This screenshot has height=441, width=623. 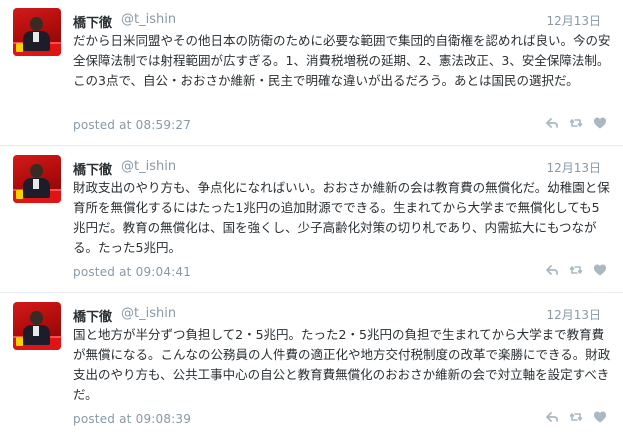 I want to click on posted-time: posted at 09:04:41, so click(x=132, y=272).